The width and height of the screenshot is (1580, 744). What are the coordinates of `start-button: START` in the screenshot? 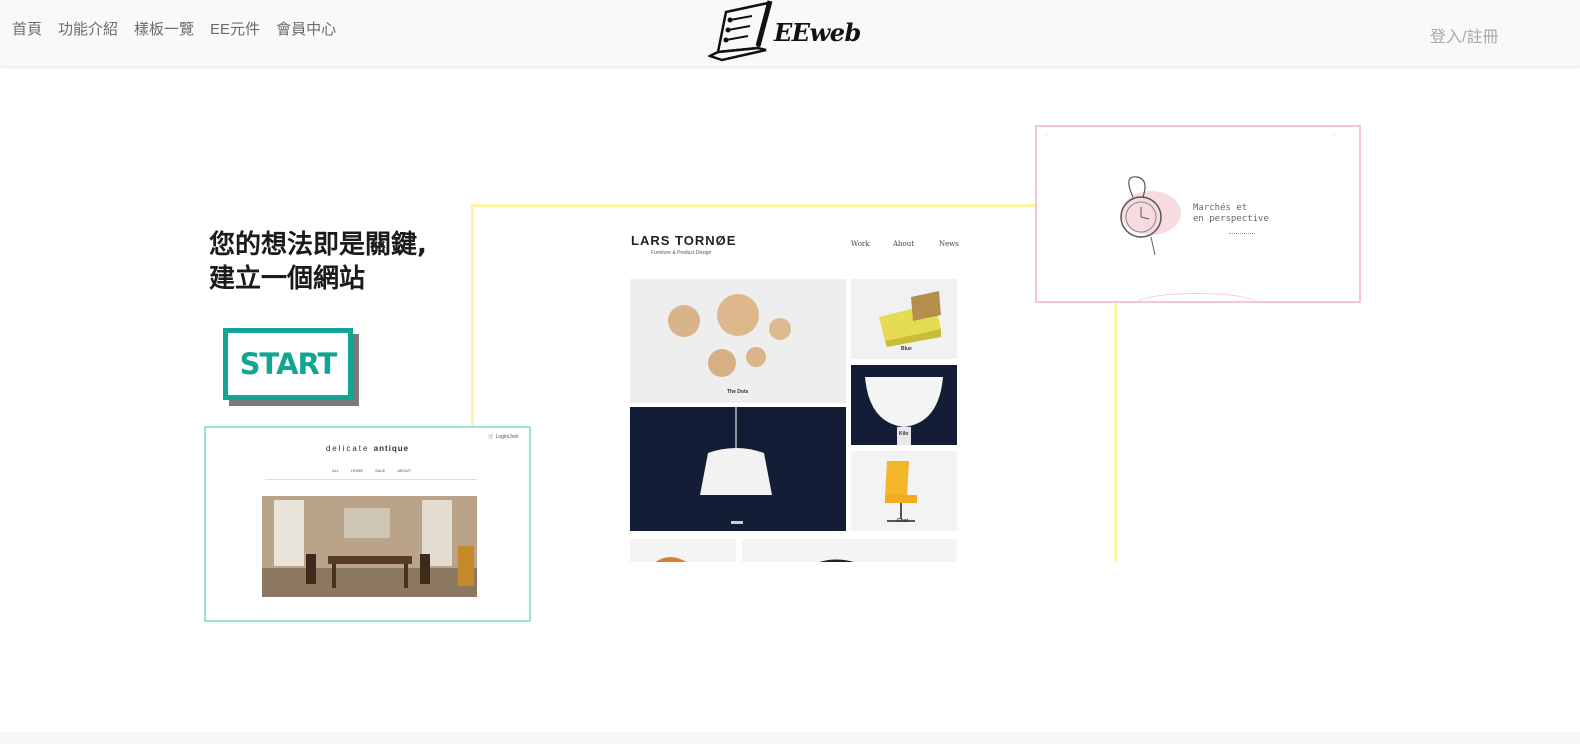 It's located at (288, 364).